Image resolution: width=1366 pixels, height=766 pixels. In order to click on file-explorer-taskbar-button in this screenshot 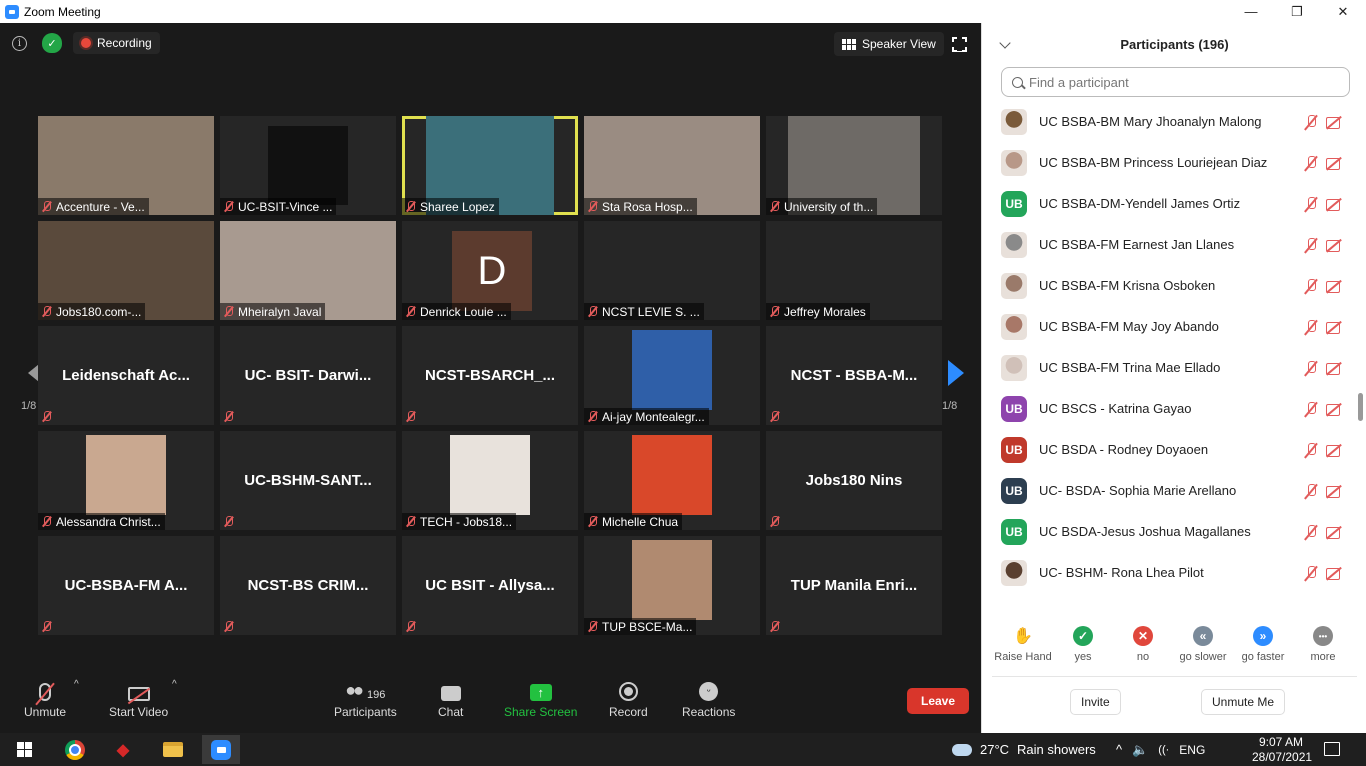, I will do `click(173, 749)`.